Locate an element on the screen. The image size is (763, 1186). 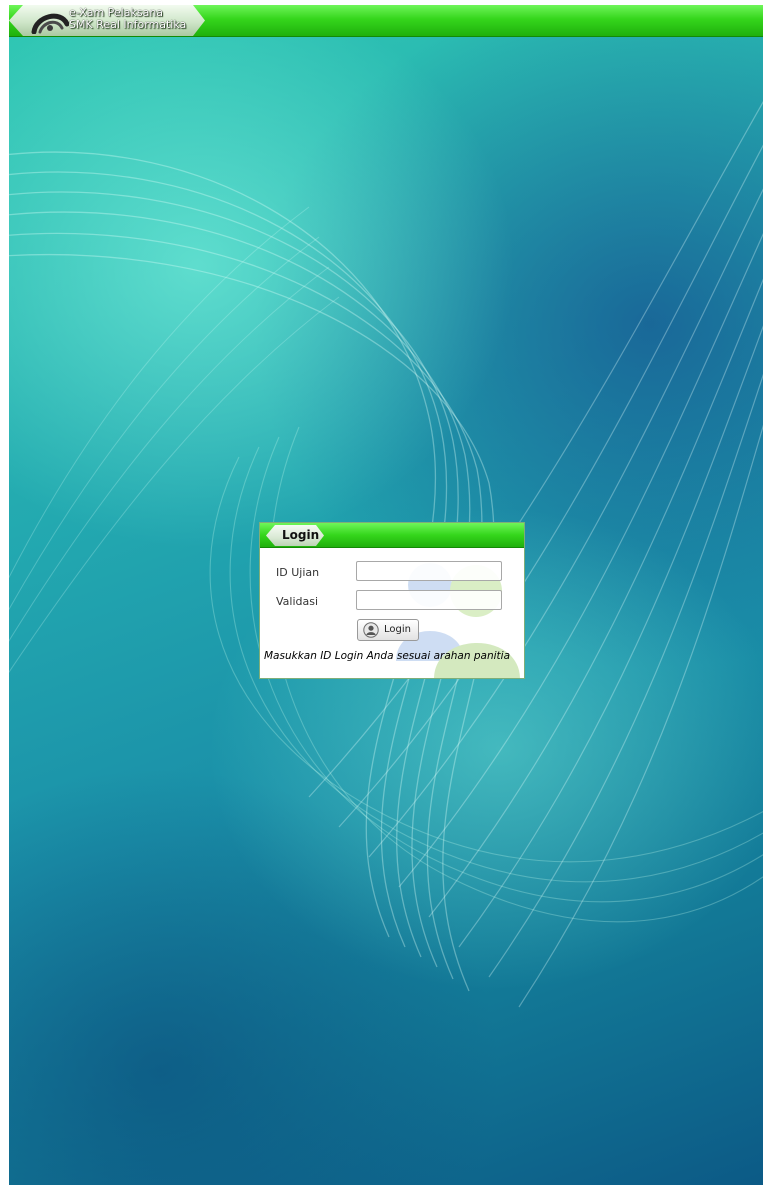
login-button-label: Login is located at coordinates (397, 629).